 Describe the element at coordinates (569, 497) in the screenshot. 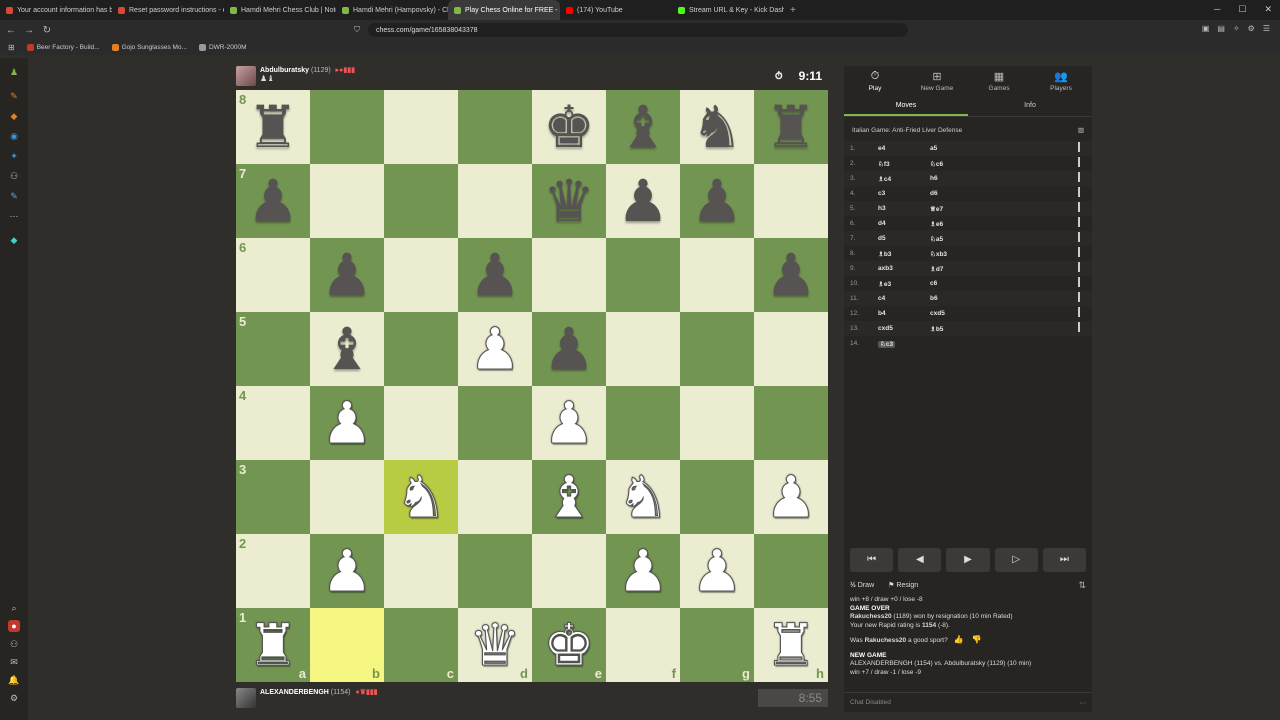

I see `square-e3: ♝` at that location.